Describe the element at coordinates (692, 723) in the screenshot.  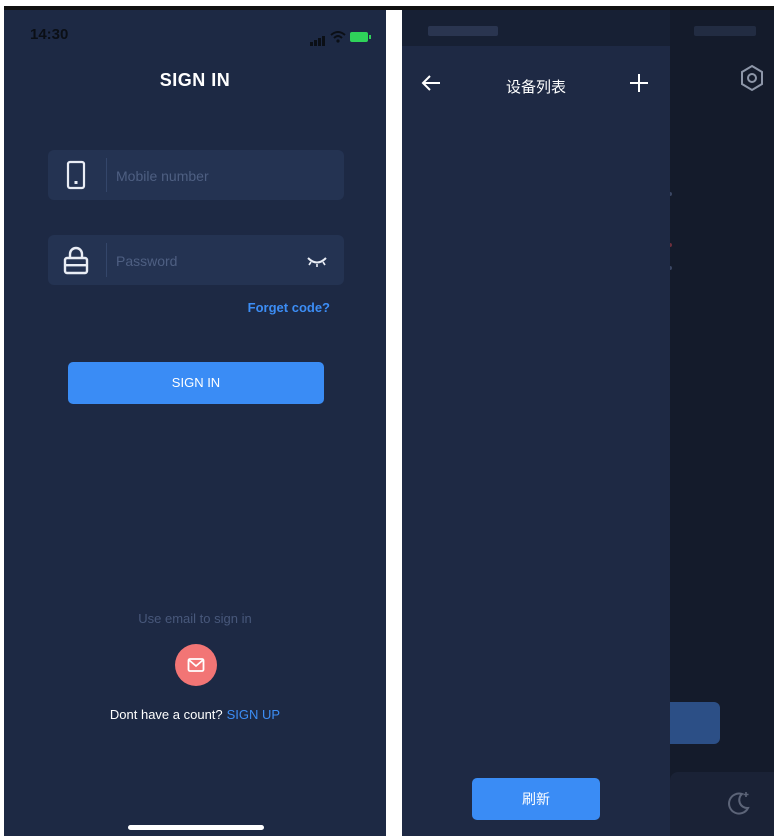
I see `background-button` at that location.